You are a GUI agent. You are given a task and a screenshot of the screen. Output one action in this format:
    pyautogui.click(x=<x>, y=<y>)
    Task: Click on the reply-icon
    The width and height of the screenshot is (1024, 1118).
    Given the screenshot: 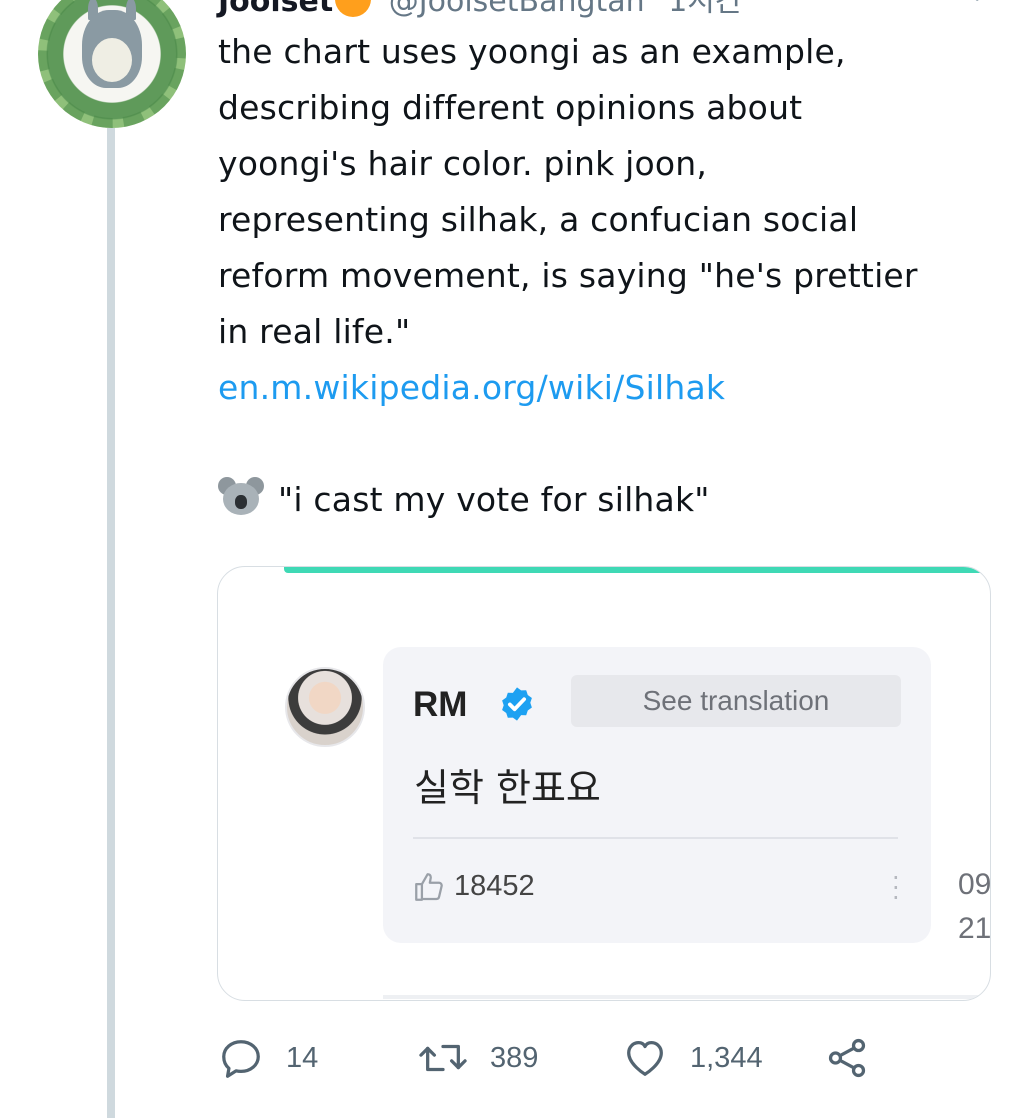 What is the action you would take?
    pyautogui.click(x=241, y=1059)
    